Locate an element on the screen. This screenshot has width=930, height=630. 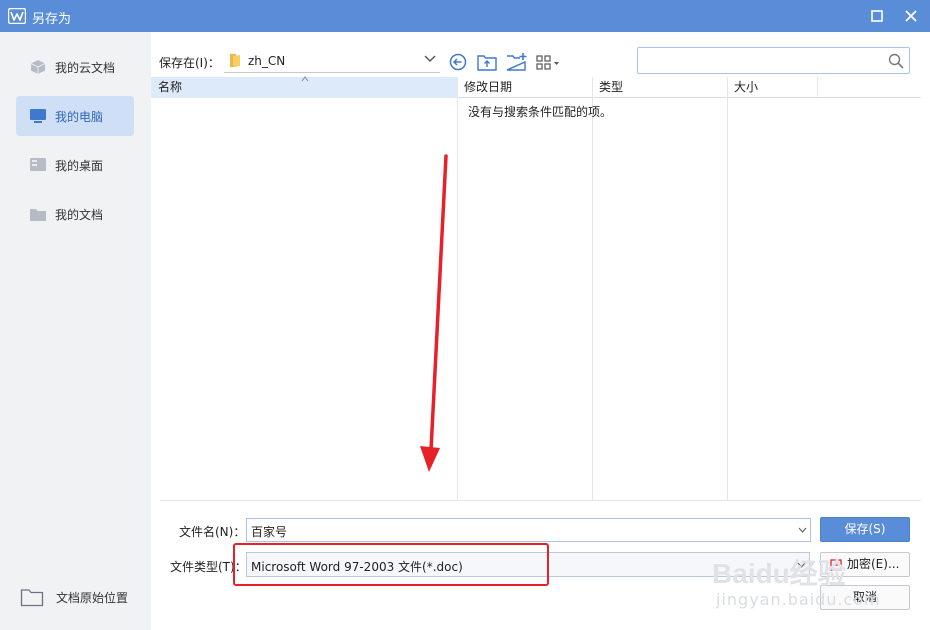
column-header-label: 修改日期 is located at coordinates (488, 87).